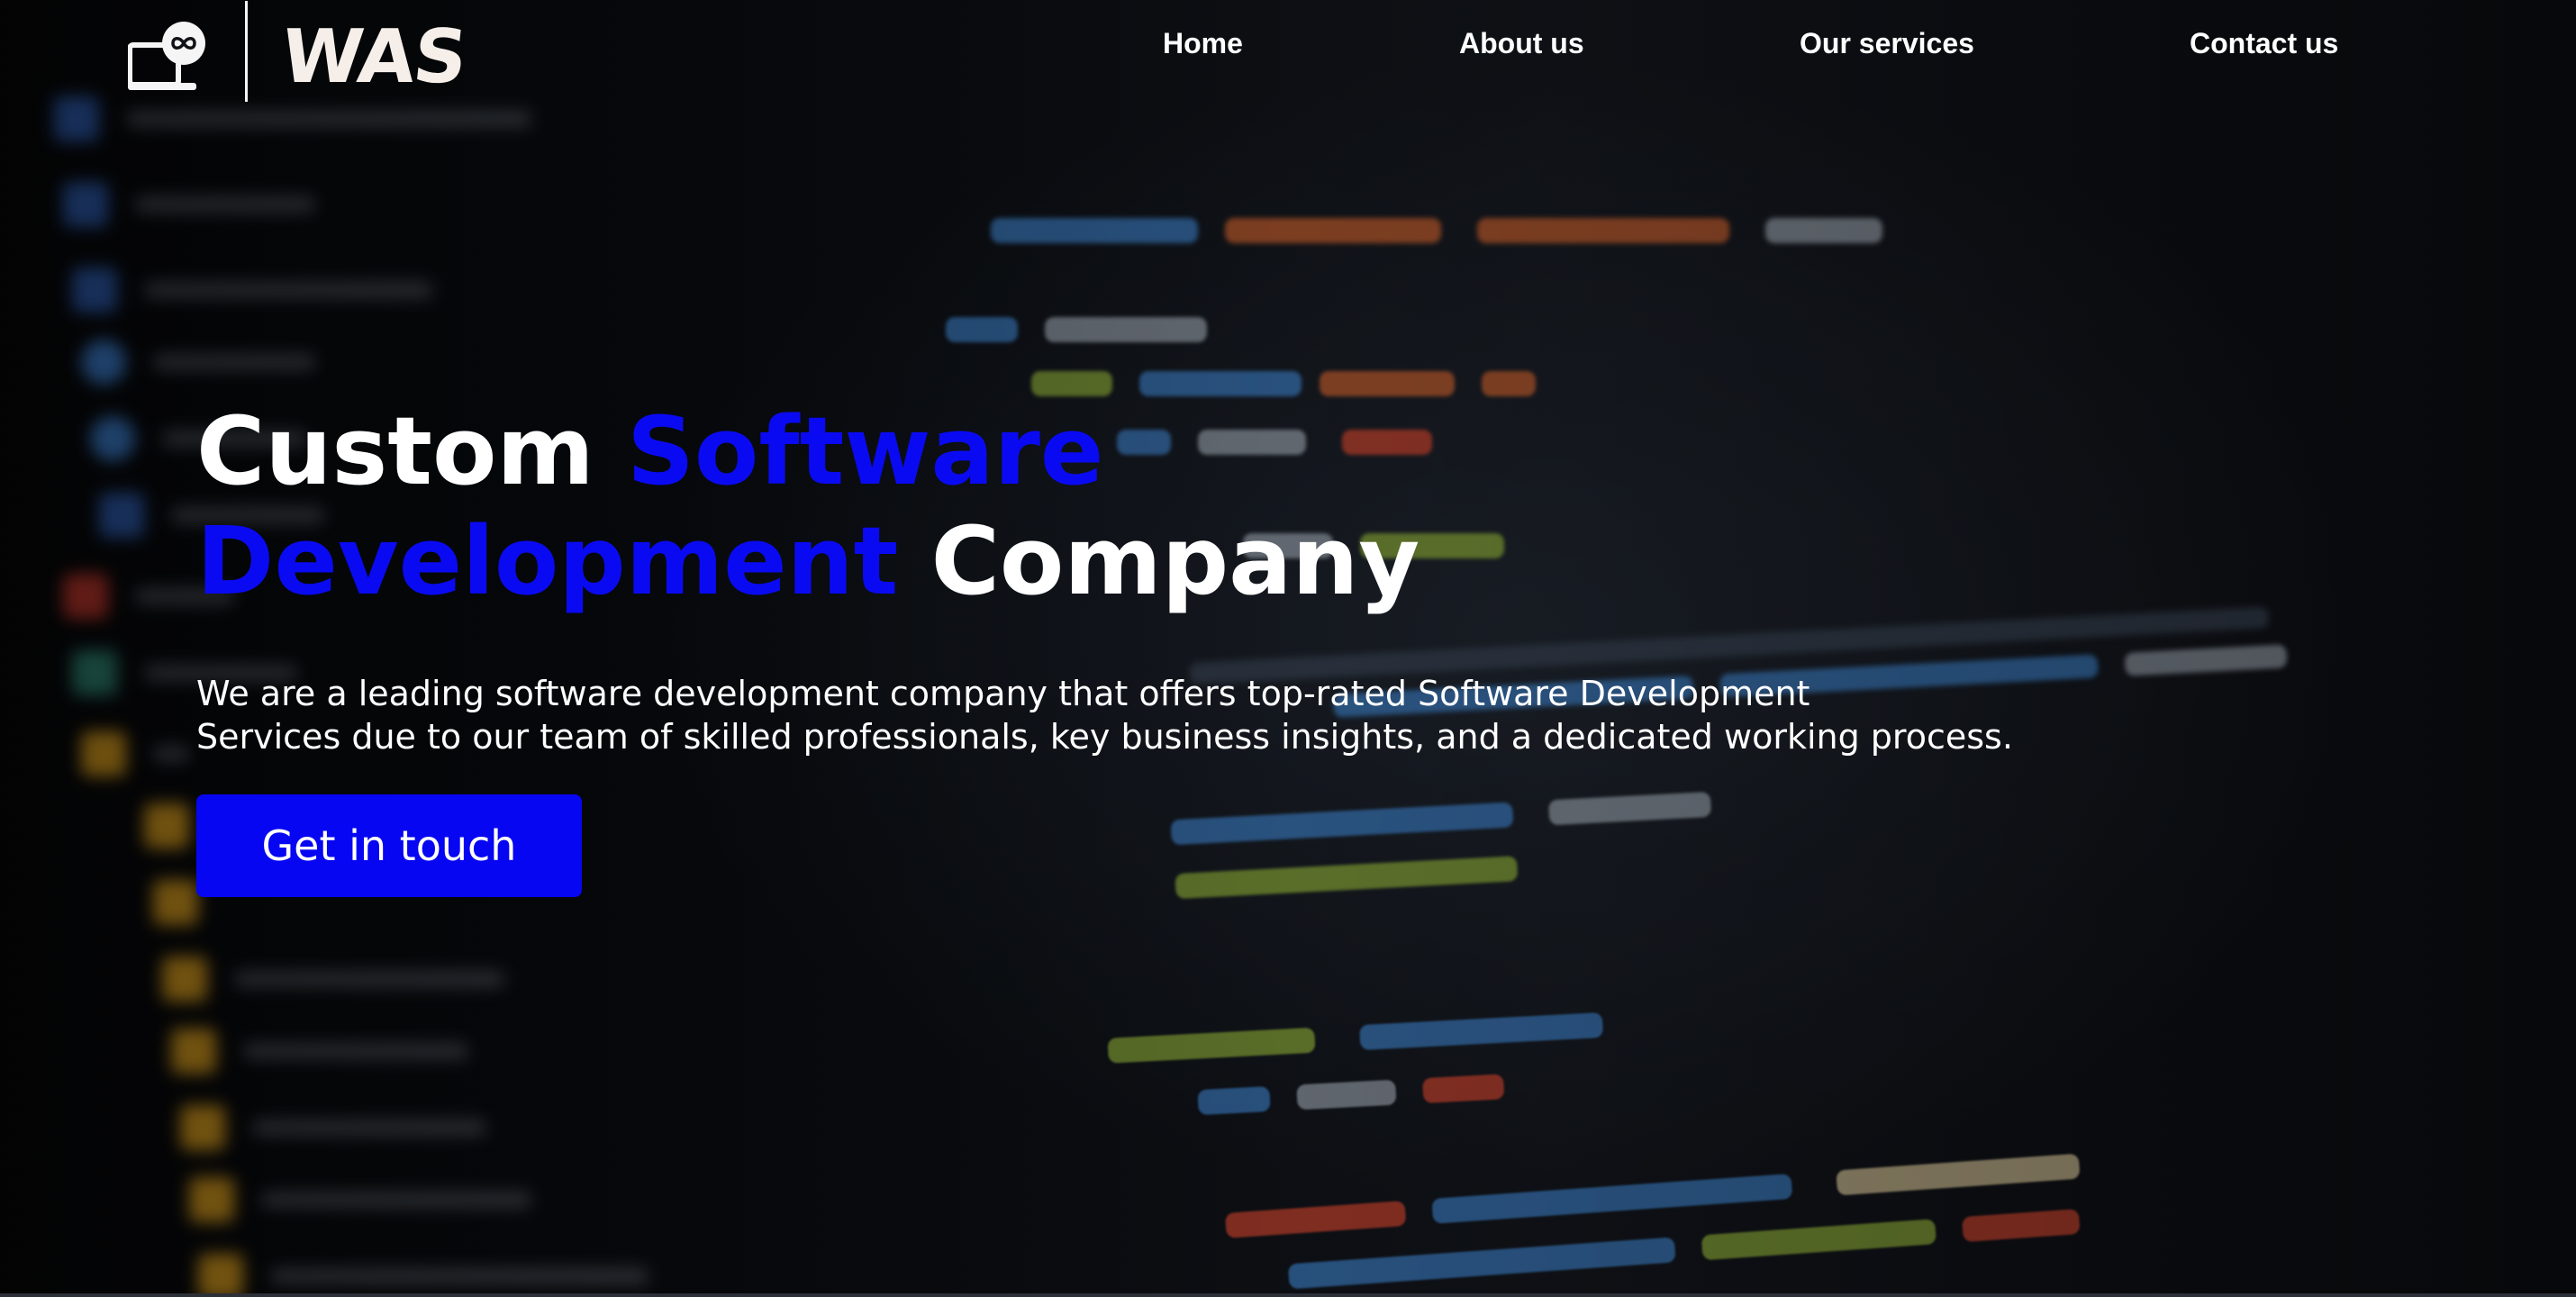 The width and height of the screenshot is (2576, 1297). What do you see at coordinates (2264, 43) in the screenshot?
I see `nav-item-contact-us: Contact us` at bounding box center [2264, 43].